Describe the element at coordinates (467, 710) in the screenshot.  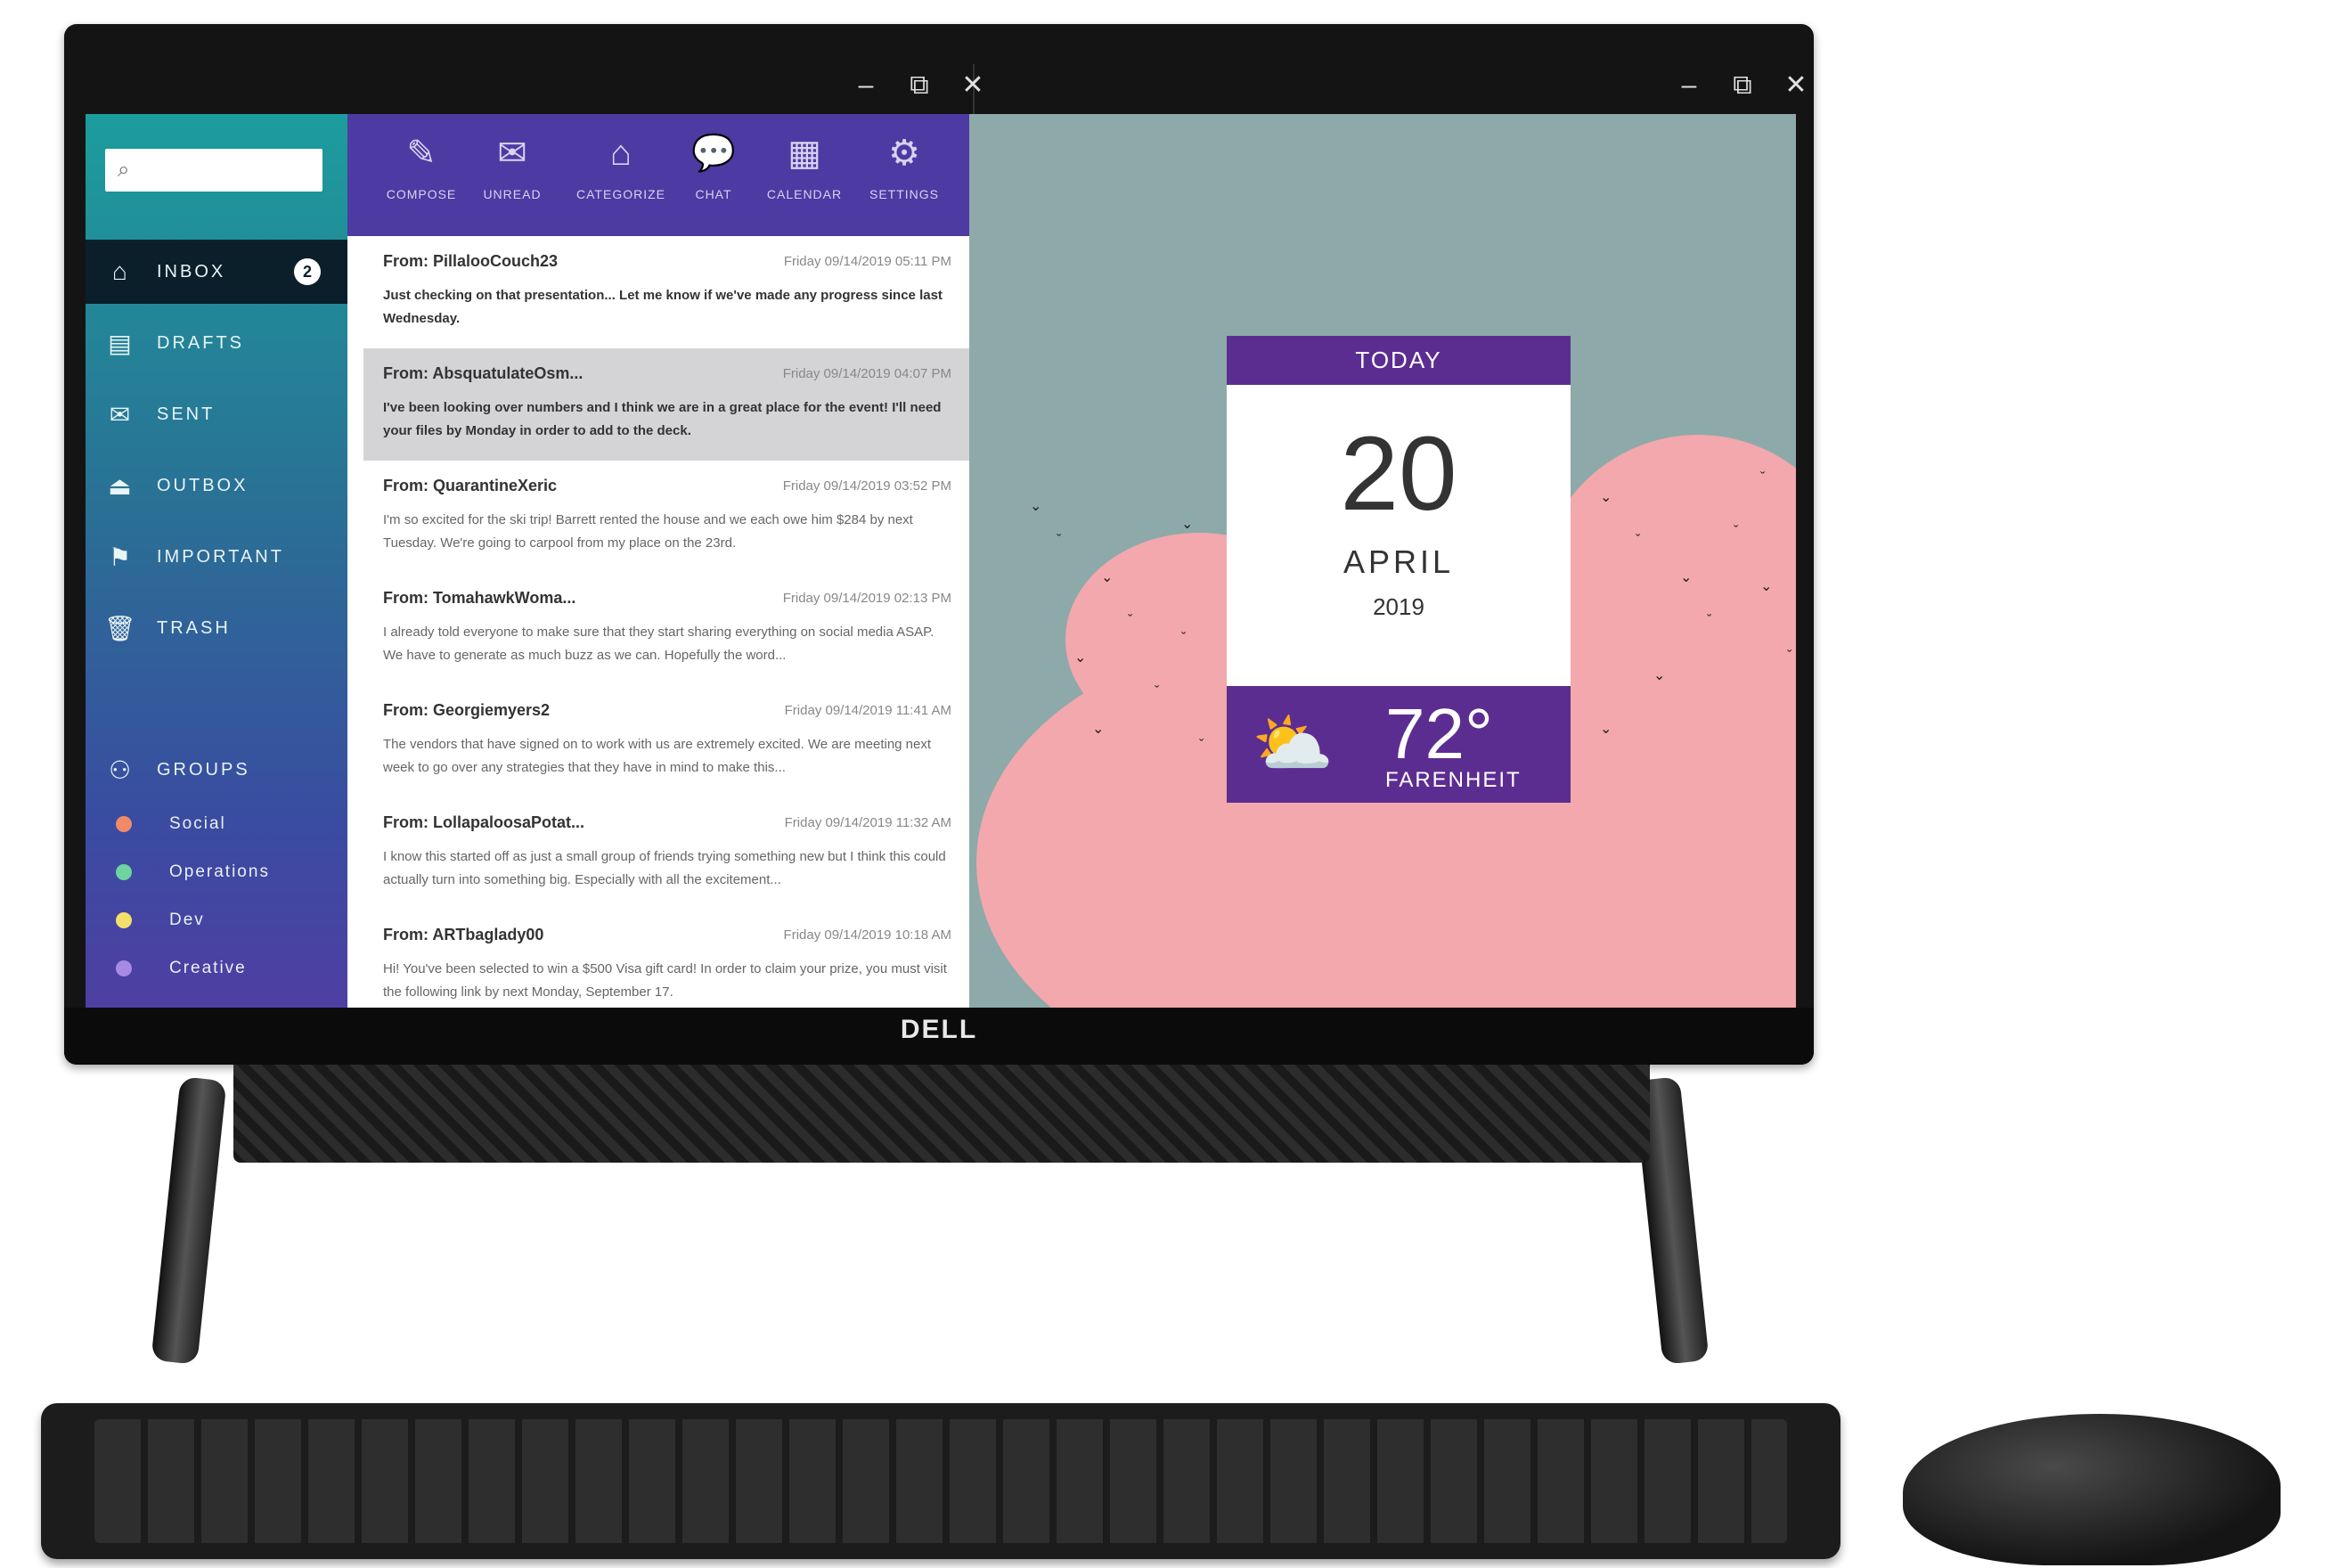
I see `email-sender: From: Georgiemyers2` at that location.